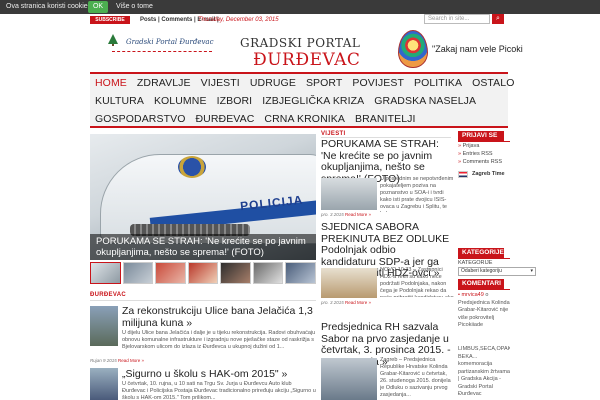 This screenshot has height=400, width=600. Describe the element at coordinates (493, 83) in the screenshot. I see `nav-ostalo: OSTALO` at that location.